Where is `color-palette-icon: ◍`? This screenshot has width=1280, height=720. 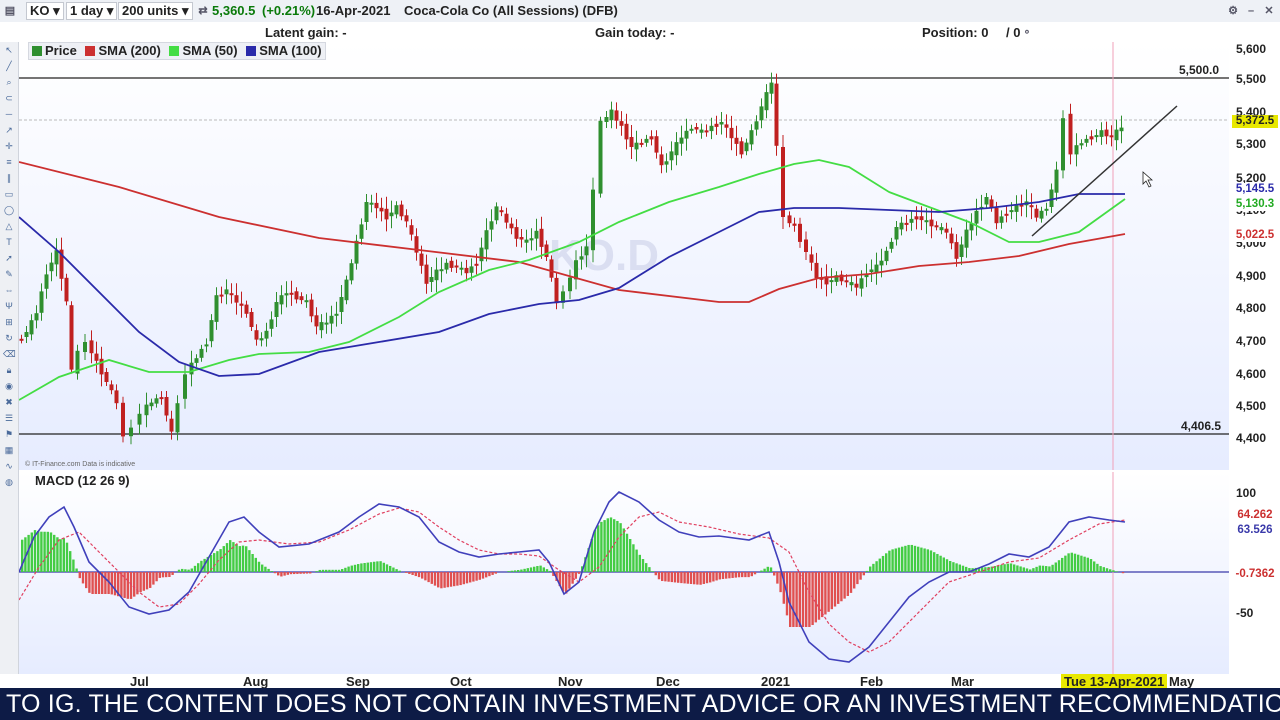 color-palette-icon: ◍ is located at coordinates (9, 482).